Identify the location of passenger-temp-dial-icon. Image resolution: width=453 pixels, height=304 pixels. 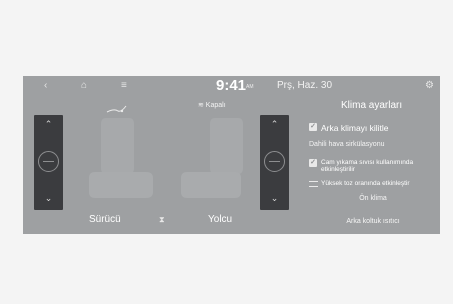
(274, 161).